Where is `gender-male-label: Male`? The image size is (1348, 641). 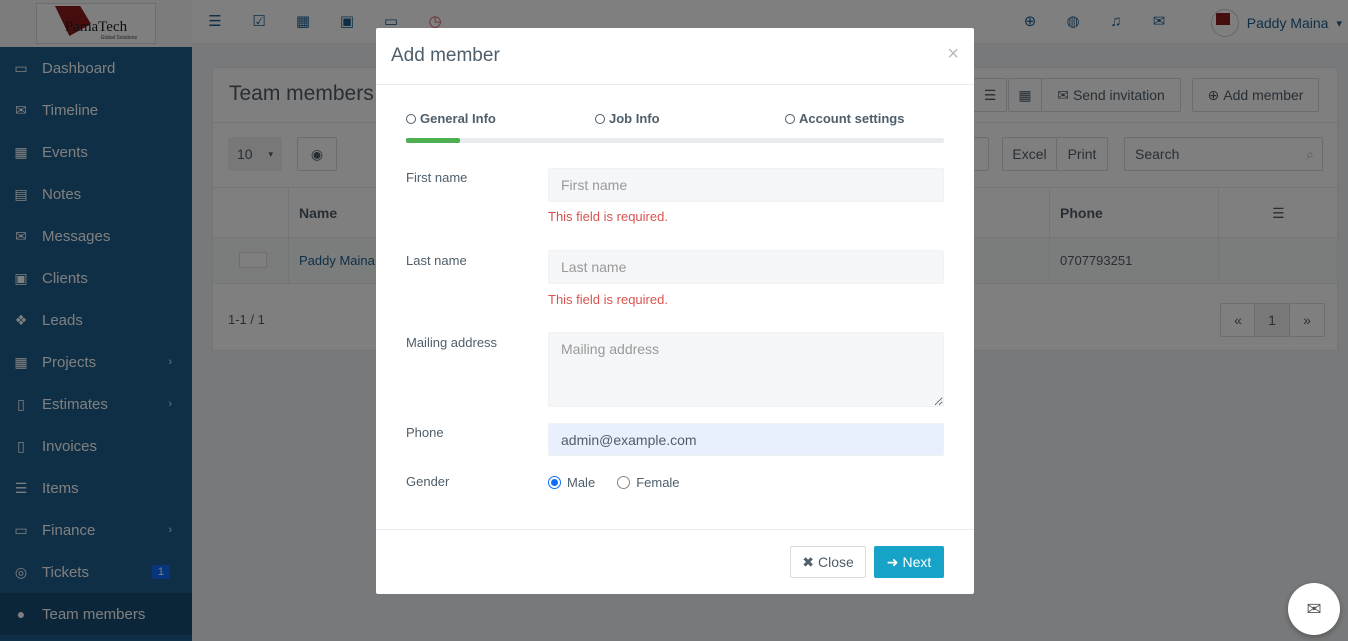
gender-male-label: Male is located at coordinates (581, 482).